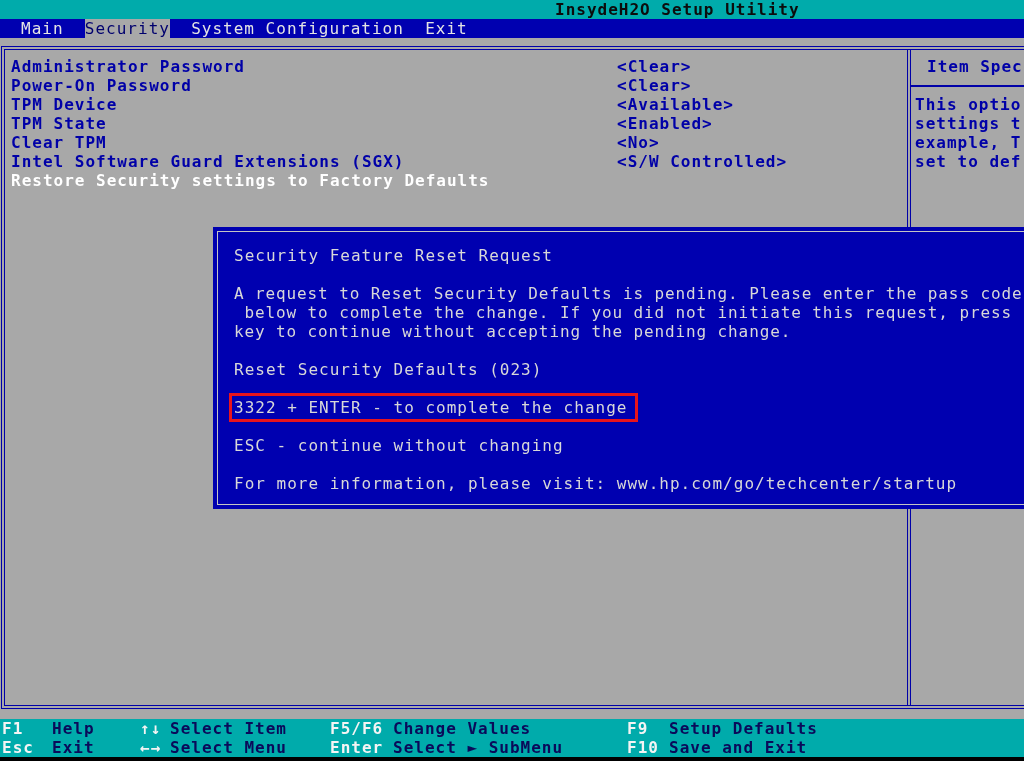 This screenshot has width=1024, height=761. What do you see at coordinates (648, 747) in the screenshot?
I see `shortcut-key: F10` at bounding box center [648, 747].